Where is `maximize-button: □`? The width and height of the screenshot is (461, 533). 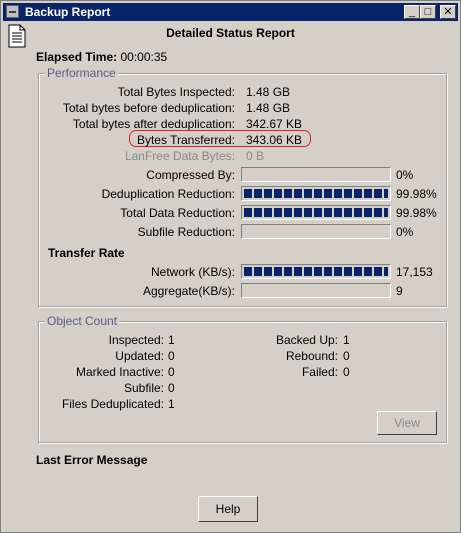 maximize-button: □ is located at coordinates (428, 12).